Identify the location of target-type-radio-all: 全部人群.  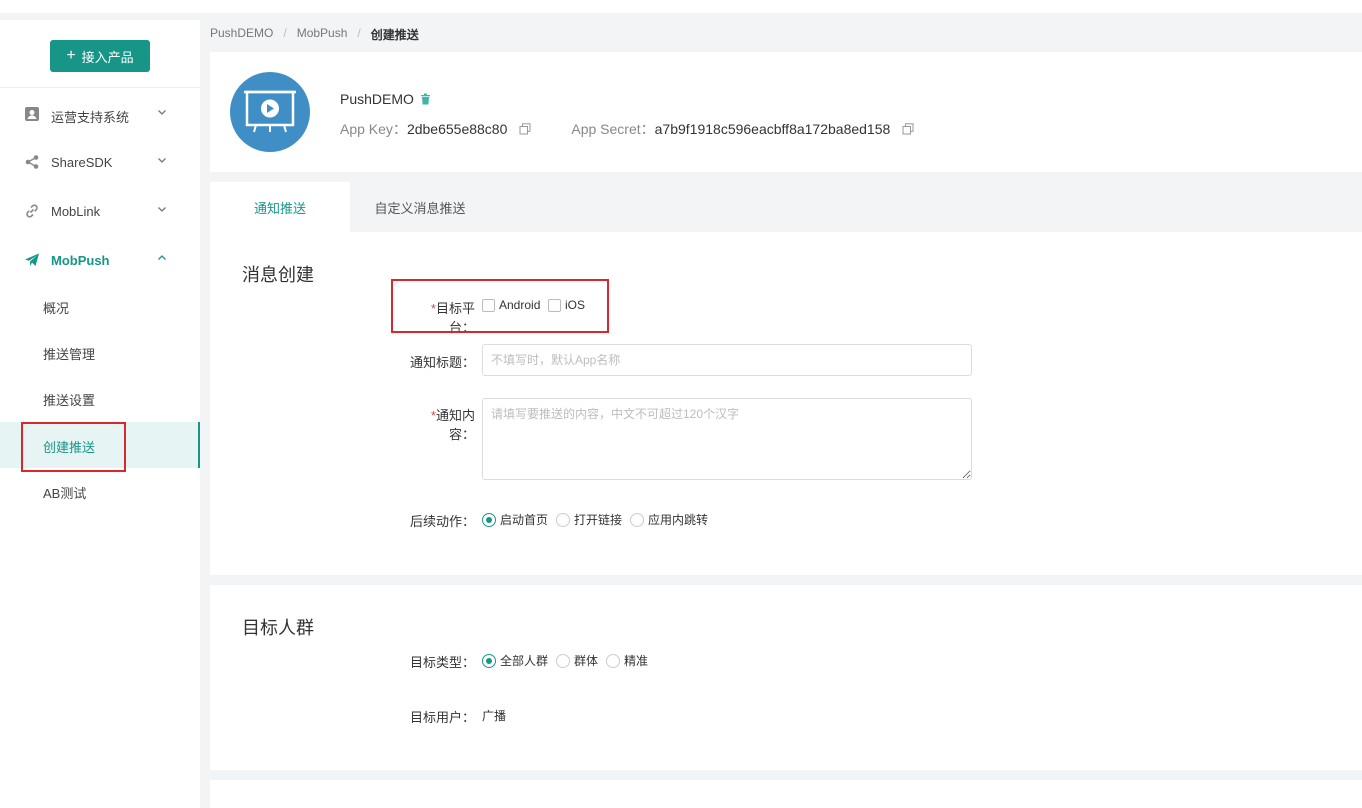
(515, 660).